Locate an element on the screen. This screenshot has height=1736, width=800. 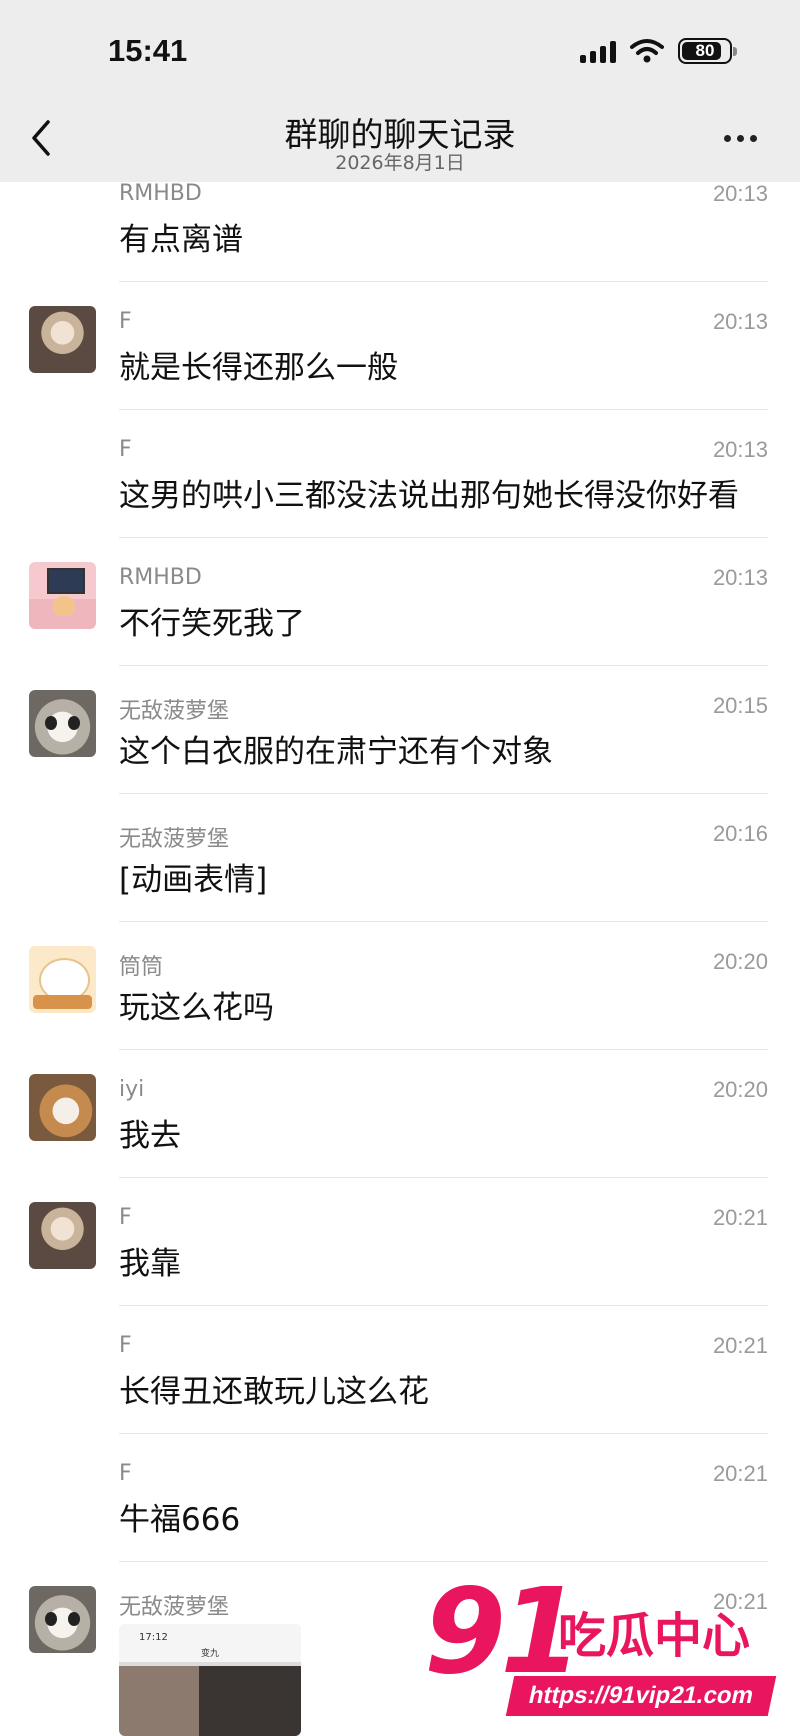
image-preview-time: 17:12 is located at coordinates (153, 1637).